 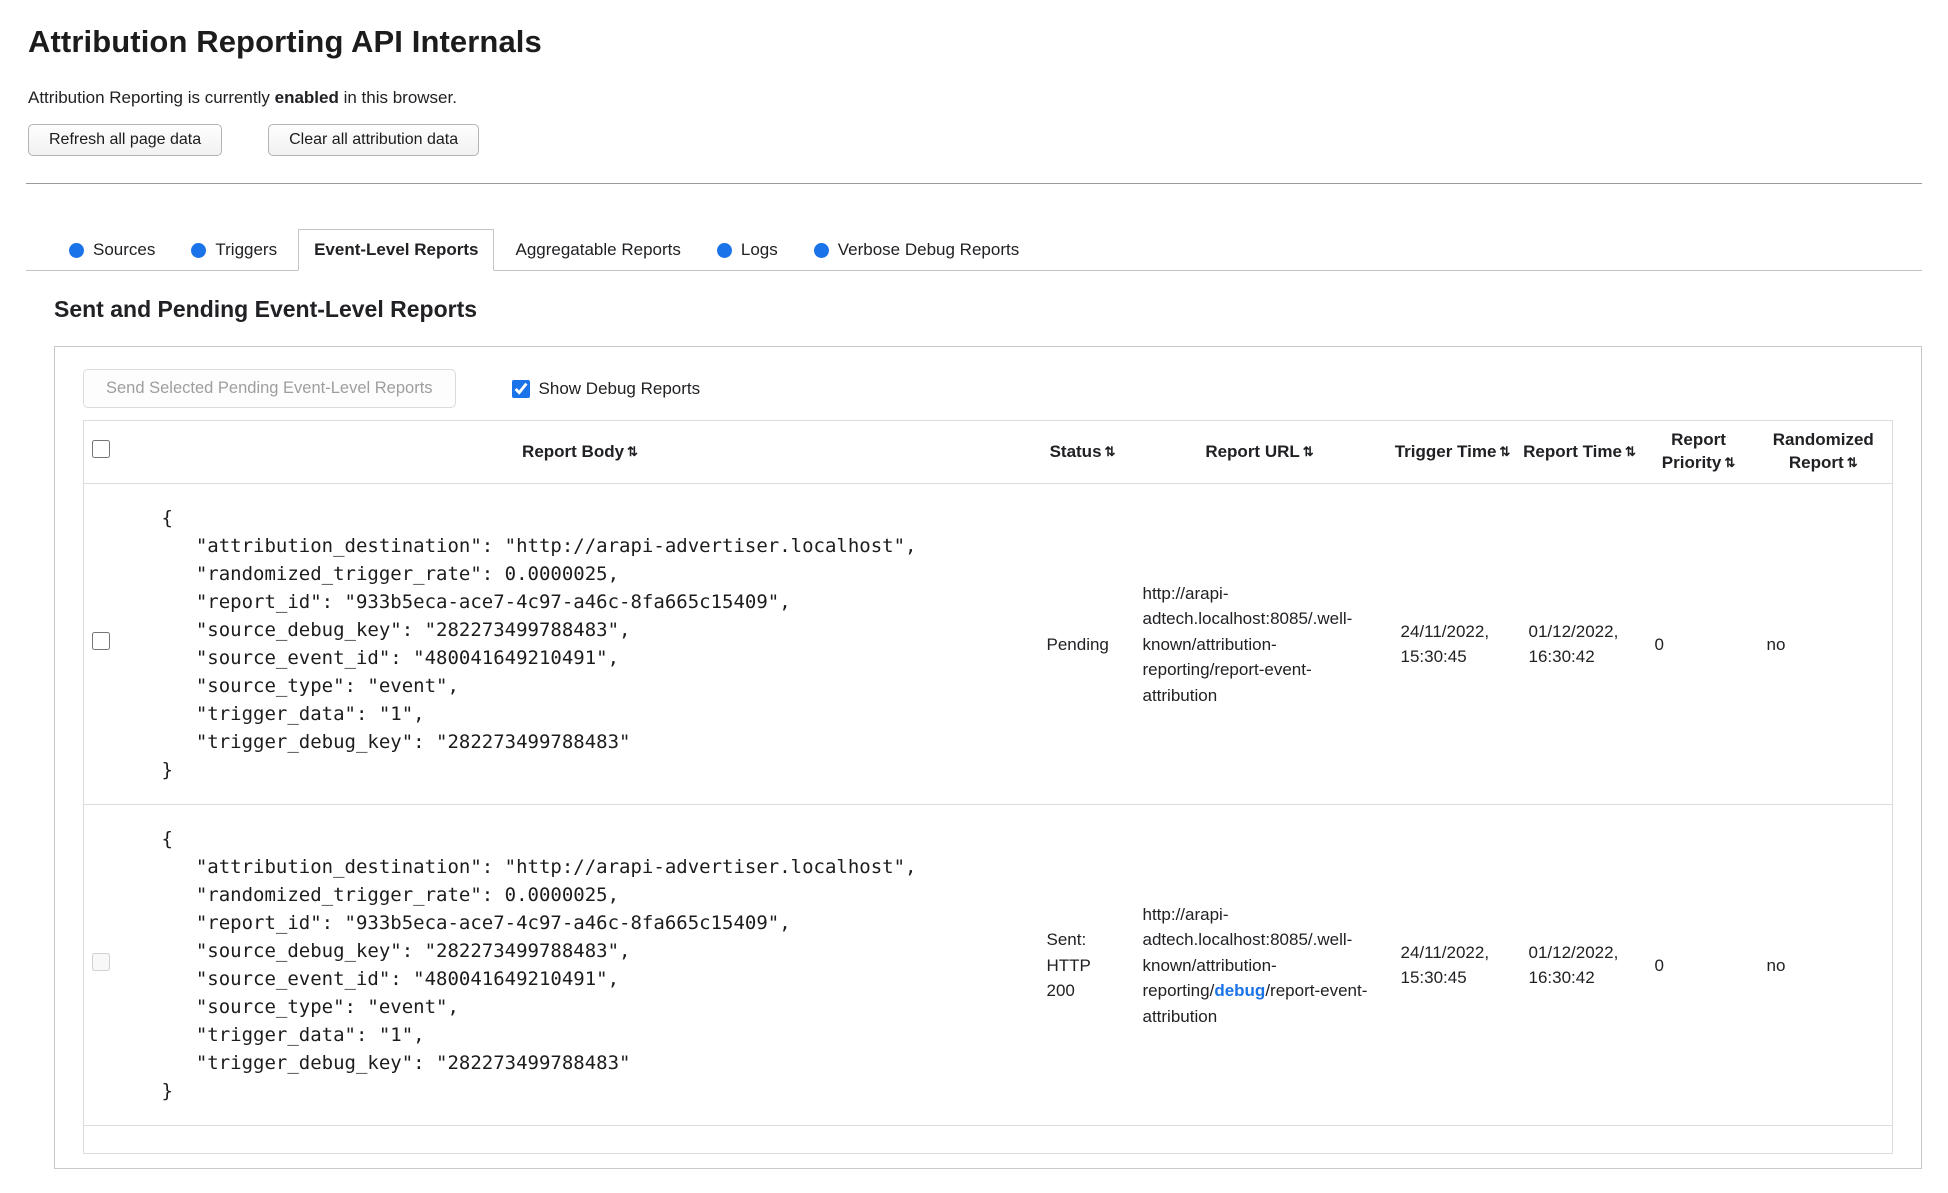 What do you see at coordinates (1068, 965) in the screenshot?
I see `report-status: Sent: HTTP 200` at bounding box center [1068, 965].